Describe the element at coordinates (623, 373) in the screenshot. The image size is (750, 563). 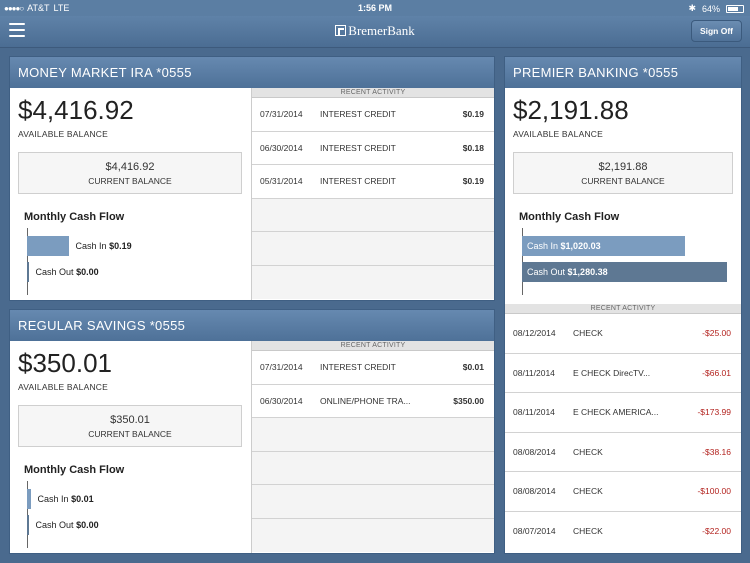
I see `activity-row: 08/11/2014 E CHECK DirecTV... -$66.01` at that location.